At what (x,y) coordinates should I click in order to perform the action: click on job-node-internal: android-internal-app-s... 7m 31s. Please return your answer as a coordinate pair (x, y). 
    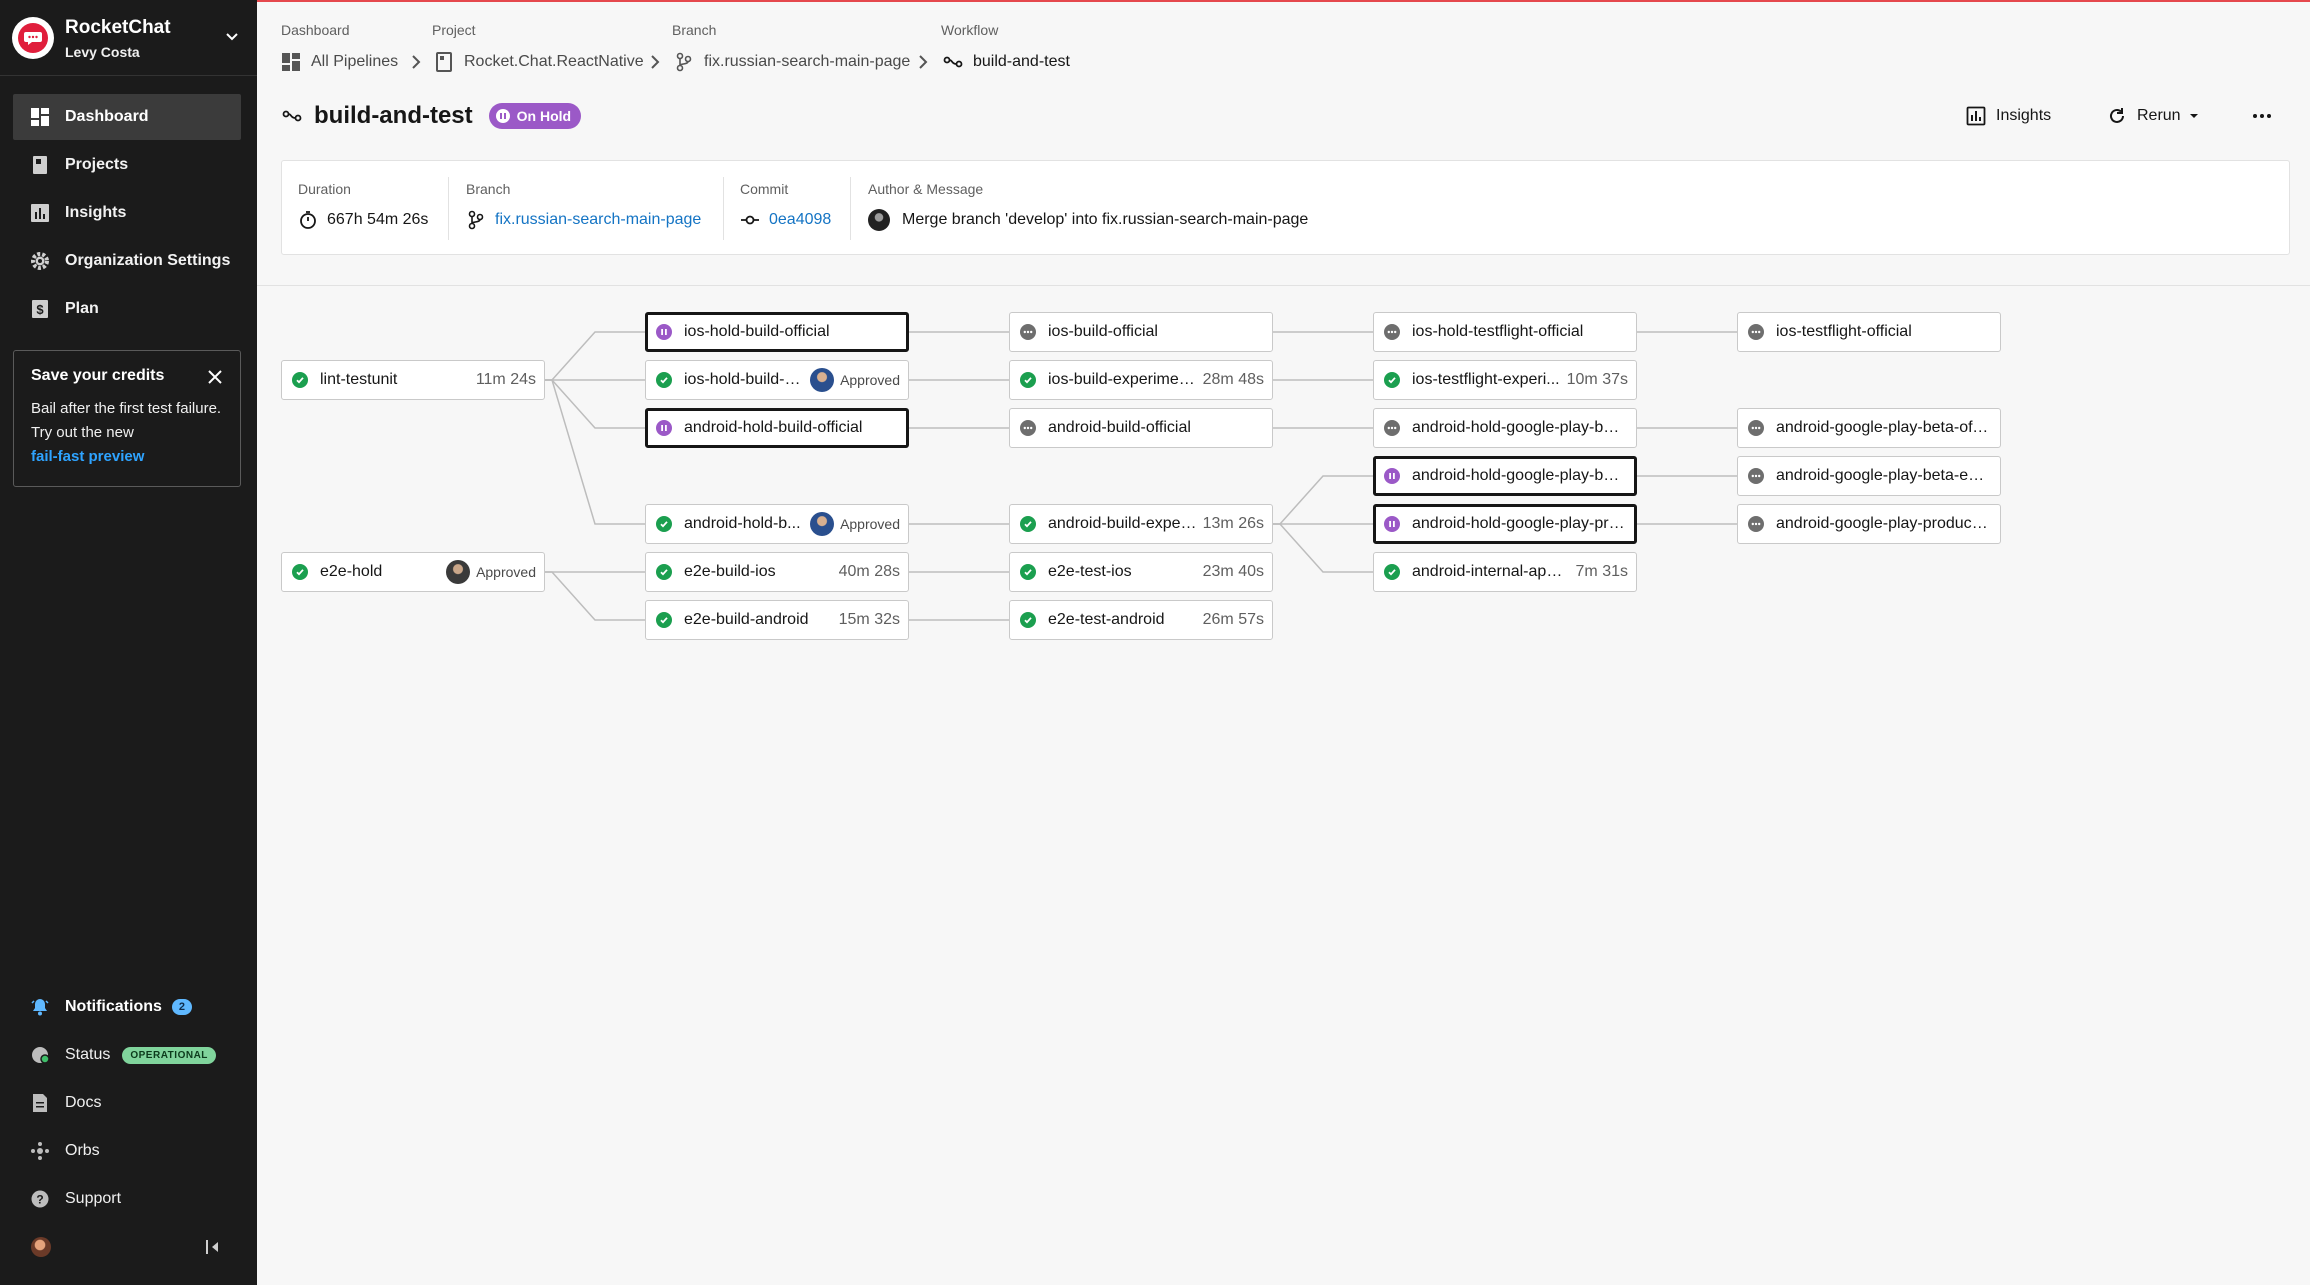
    Looking at the image, I should click on (1505, 572).